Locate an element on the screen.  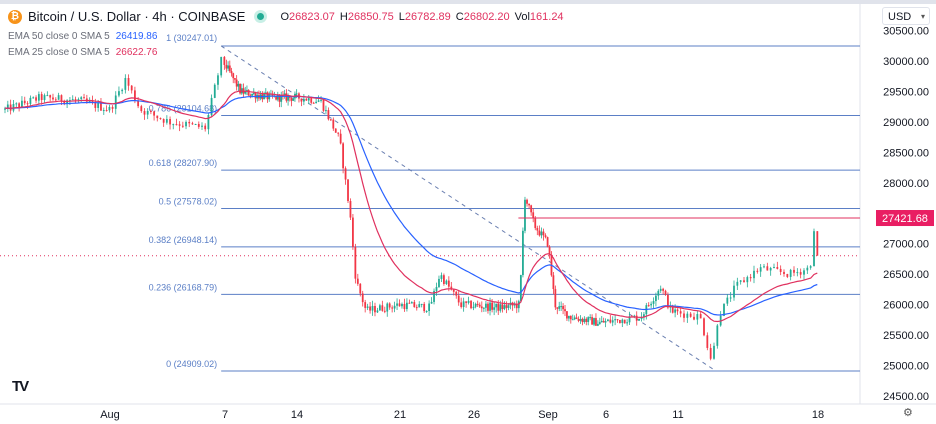
fib-level-label: 0.5 (27578.02) is located at coordinates (188, 201).